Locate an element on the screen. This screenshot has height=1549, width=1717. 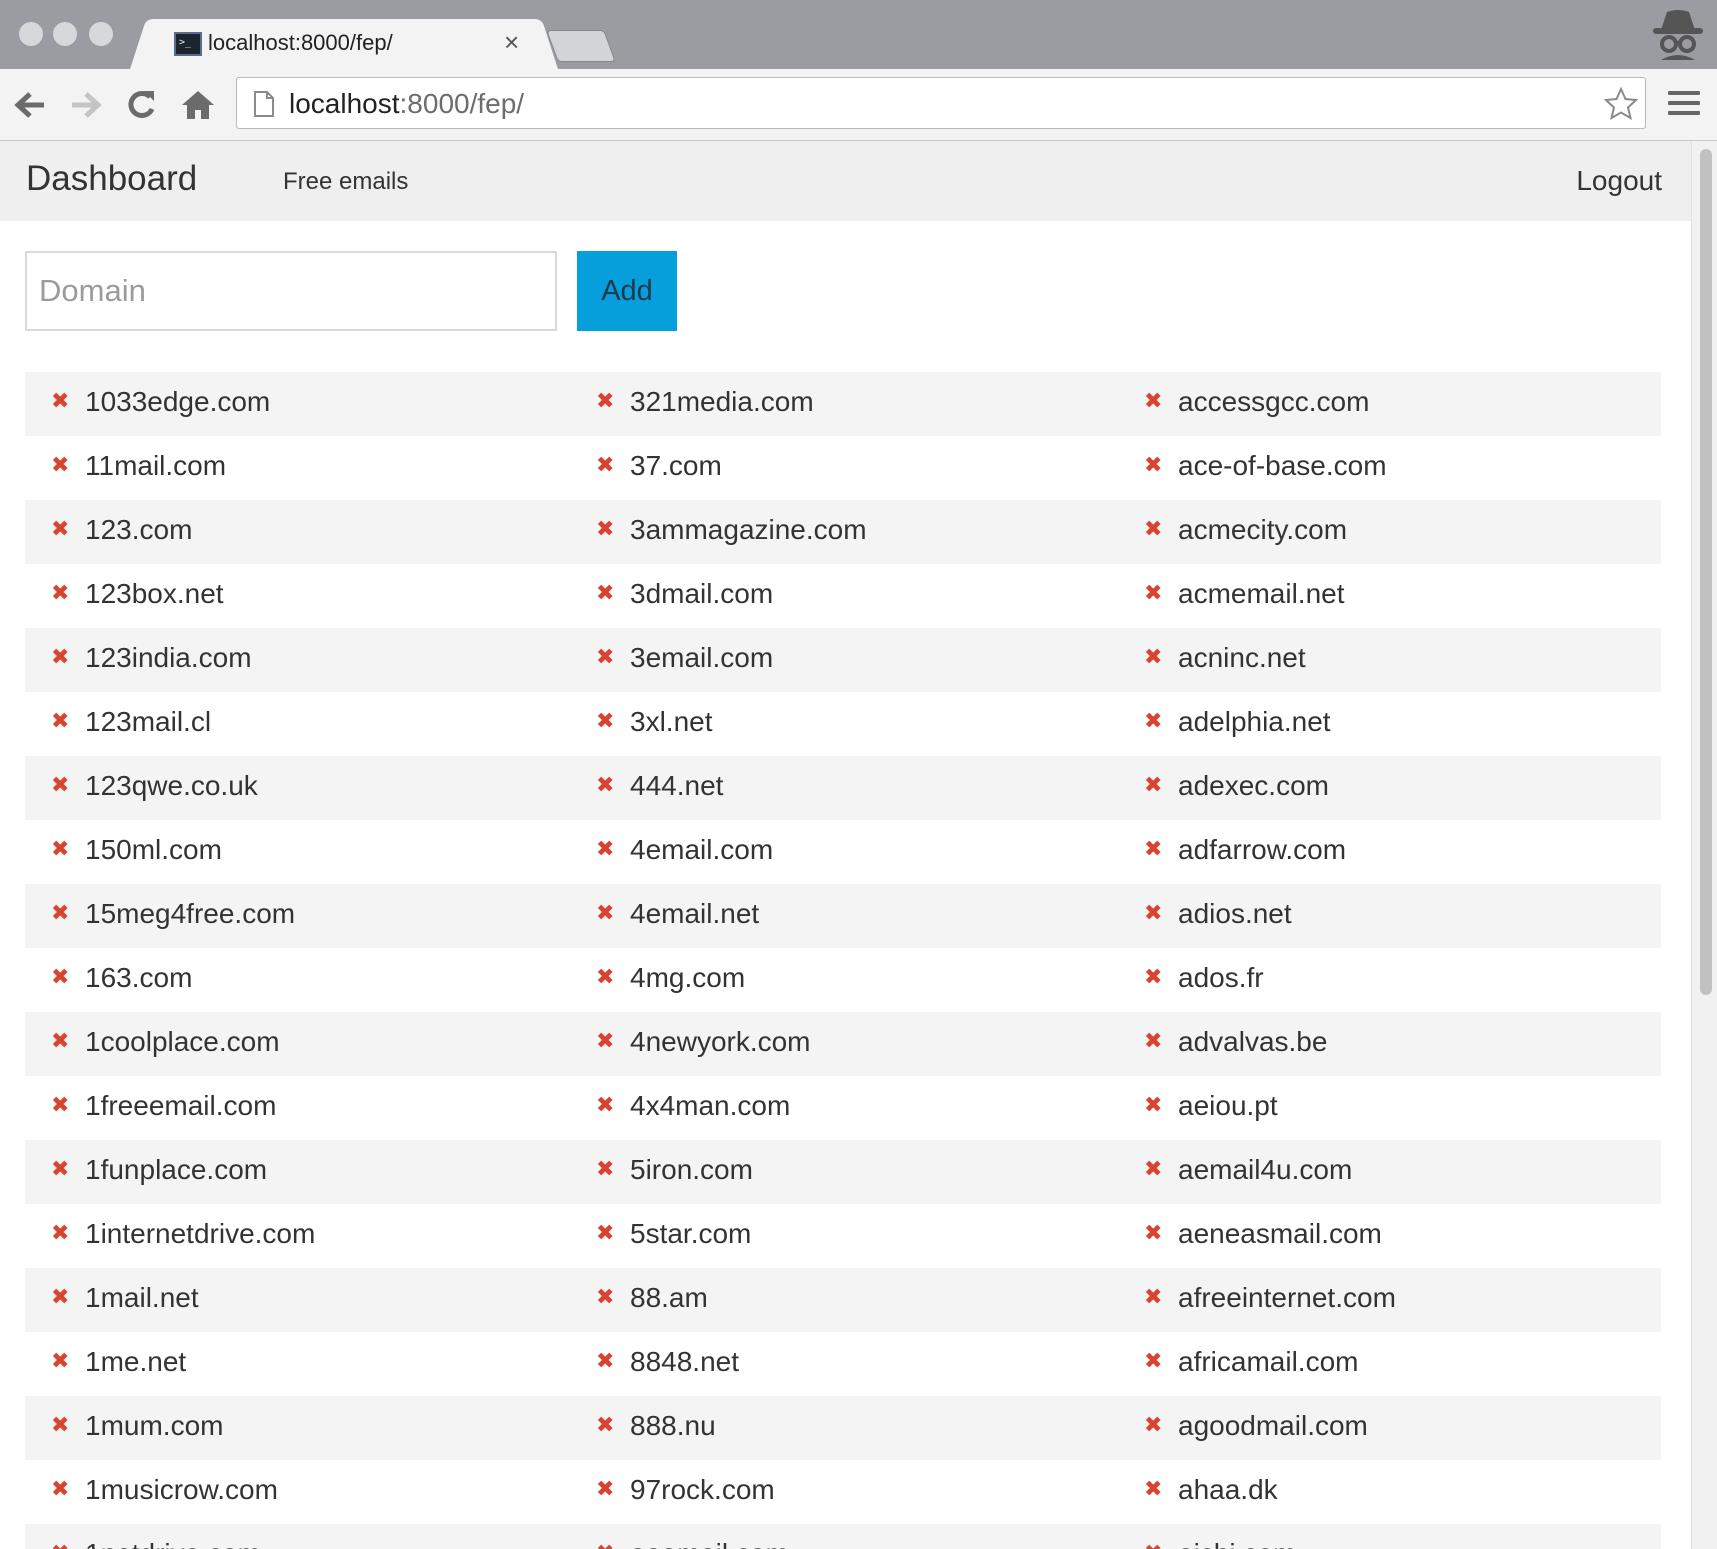
domain-name: aichi.com is located at coordinates (1237, 1543).